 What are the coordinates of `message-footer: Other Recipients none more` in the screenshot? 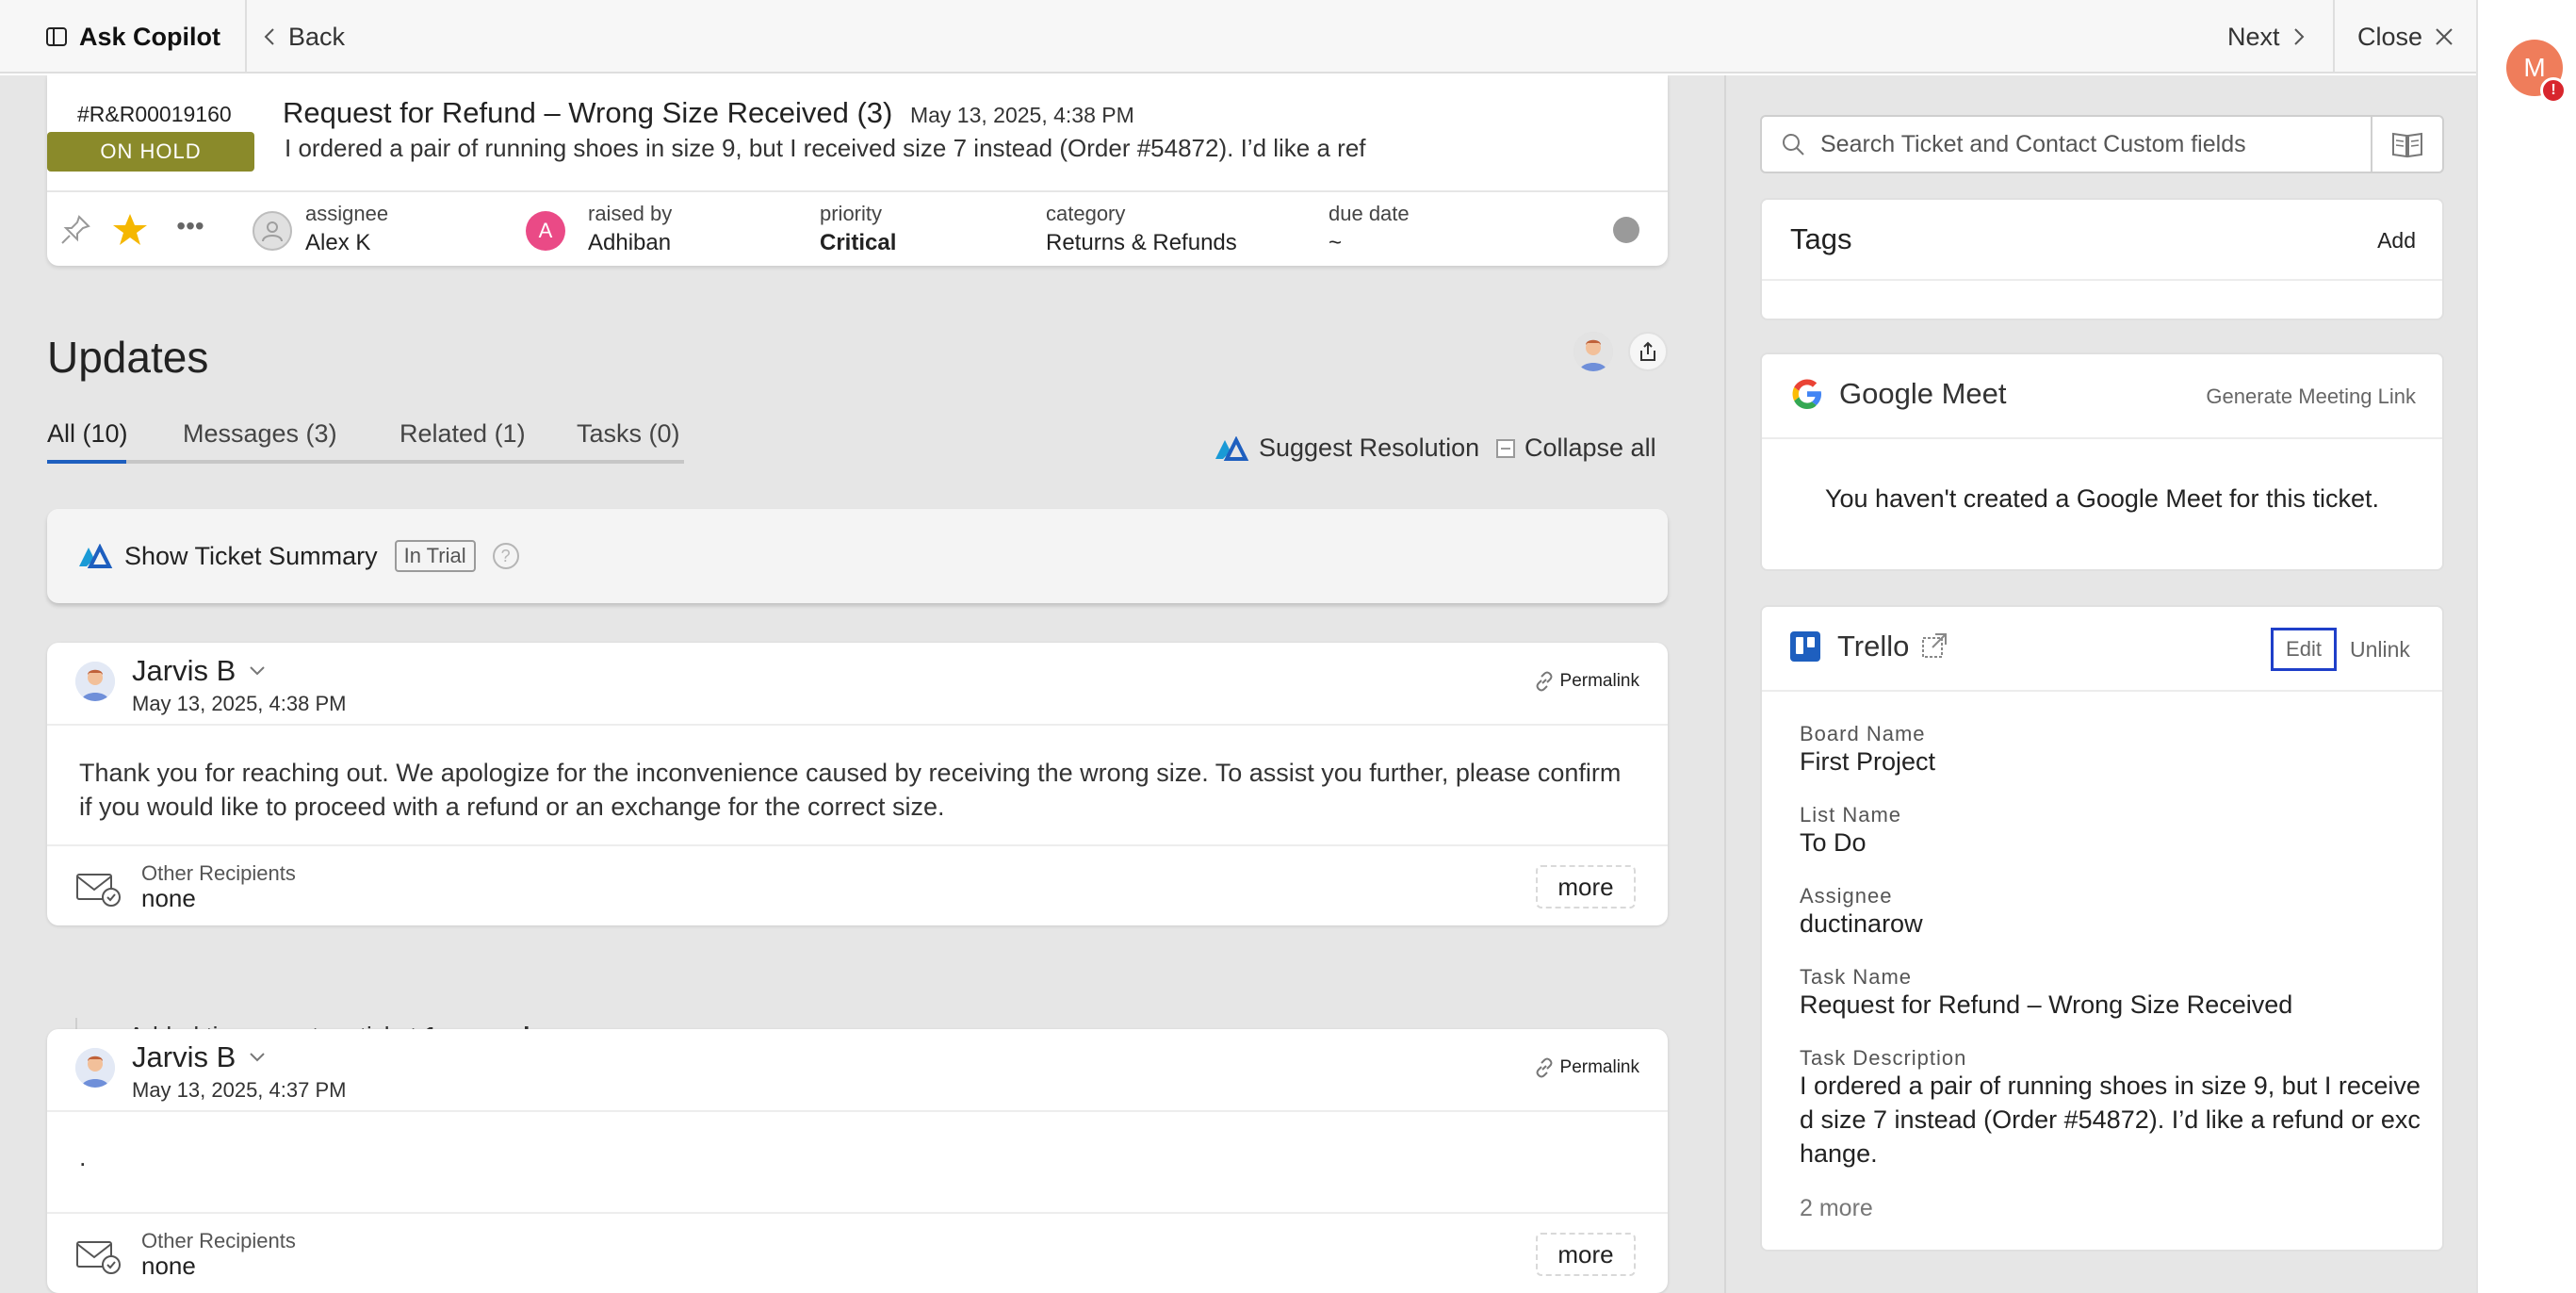 It's located at (857, 885).